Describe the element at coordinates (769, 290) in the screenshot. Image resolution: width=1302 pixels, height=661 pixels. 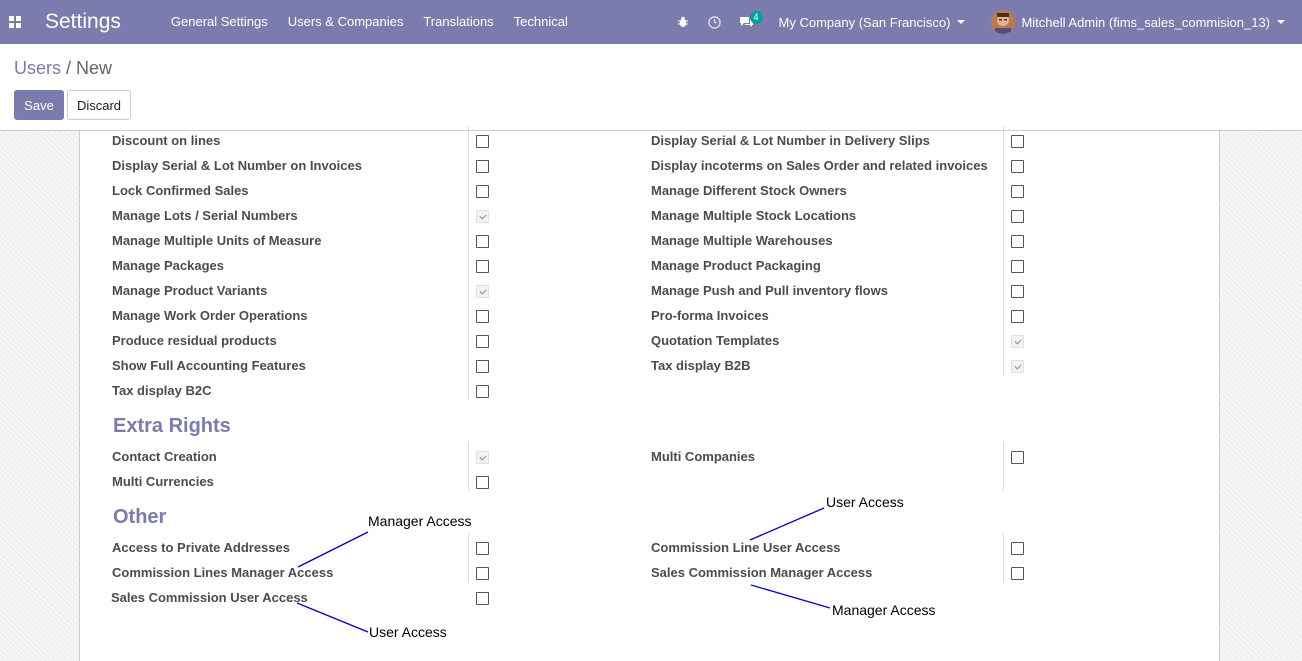
I see `field-label-manage-push-and-pull-inventory-flows: Manage Push and Pull inventory flows` at that location.